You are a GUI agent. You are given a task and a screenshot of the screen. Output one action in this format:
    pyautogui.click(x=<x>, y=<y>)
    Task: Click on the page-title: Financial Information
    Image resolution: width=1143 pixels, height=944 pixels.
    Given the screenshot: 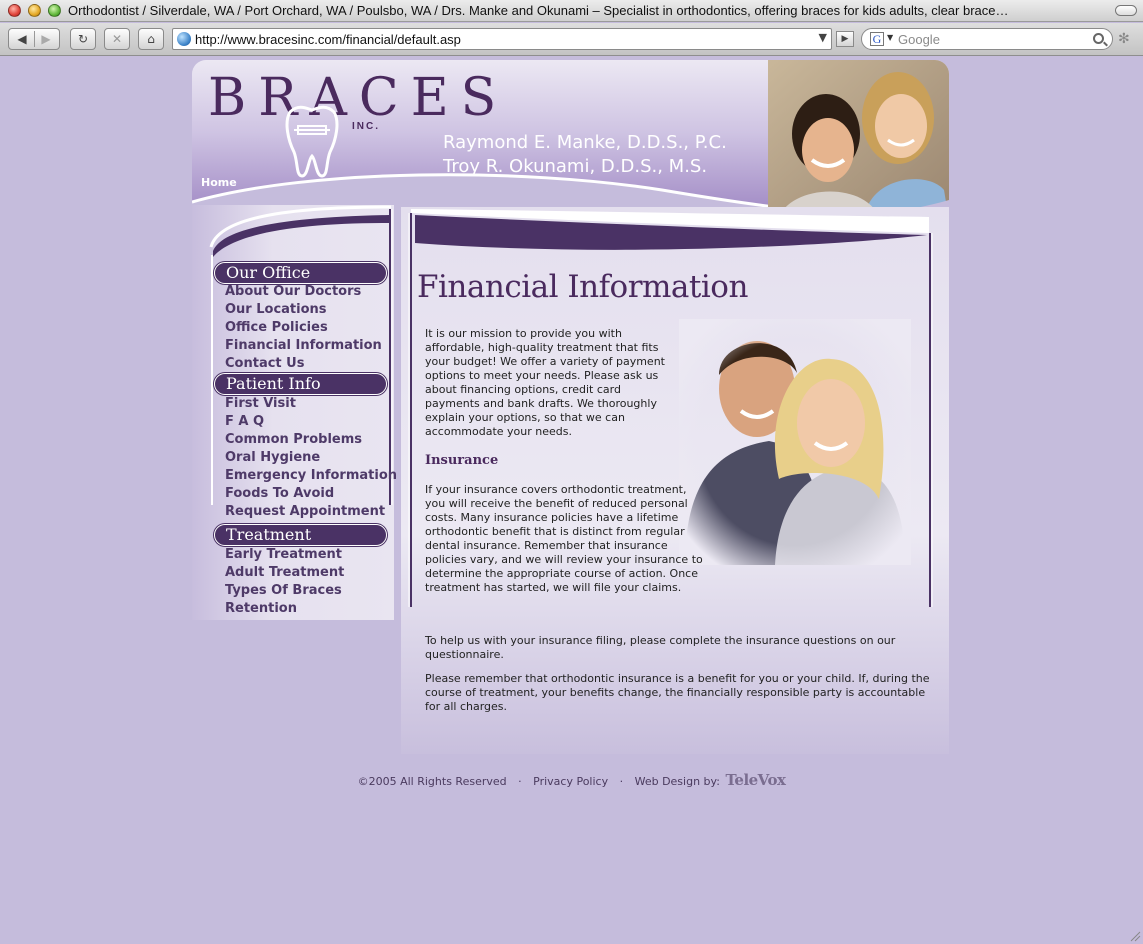 What is the action you would take?
    pyautogui.click(x=582, y=287)
    